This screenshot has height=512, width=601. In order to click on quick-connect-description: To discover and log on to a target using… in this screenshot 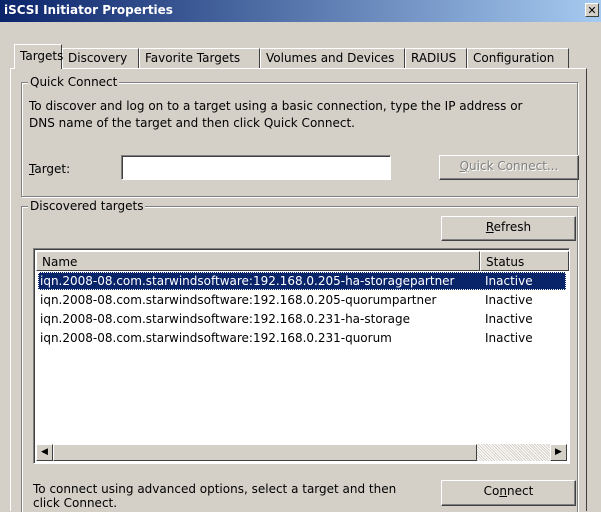, I will do `click(276, 106)`.